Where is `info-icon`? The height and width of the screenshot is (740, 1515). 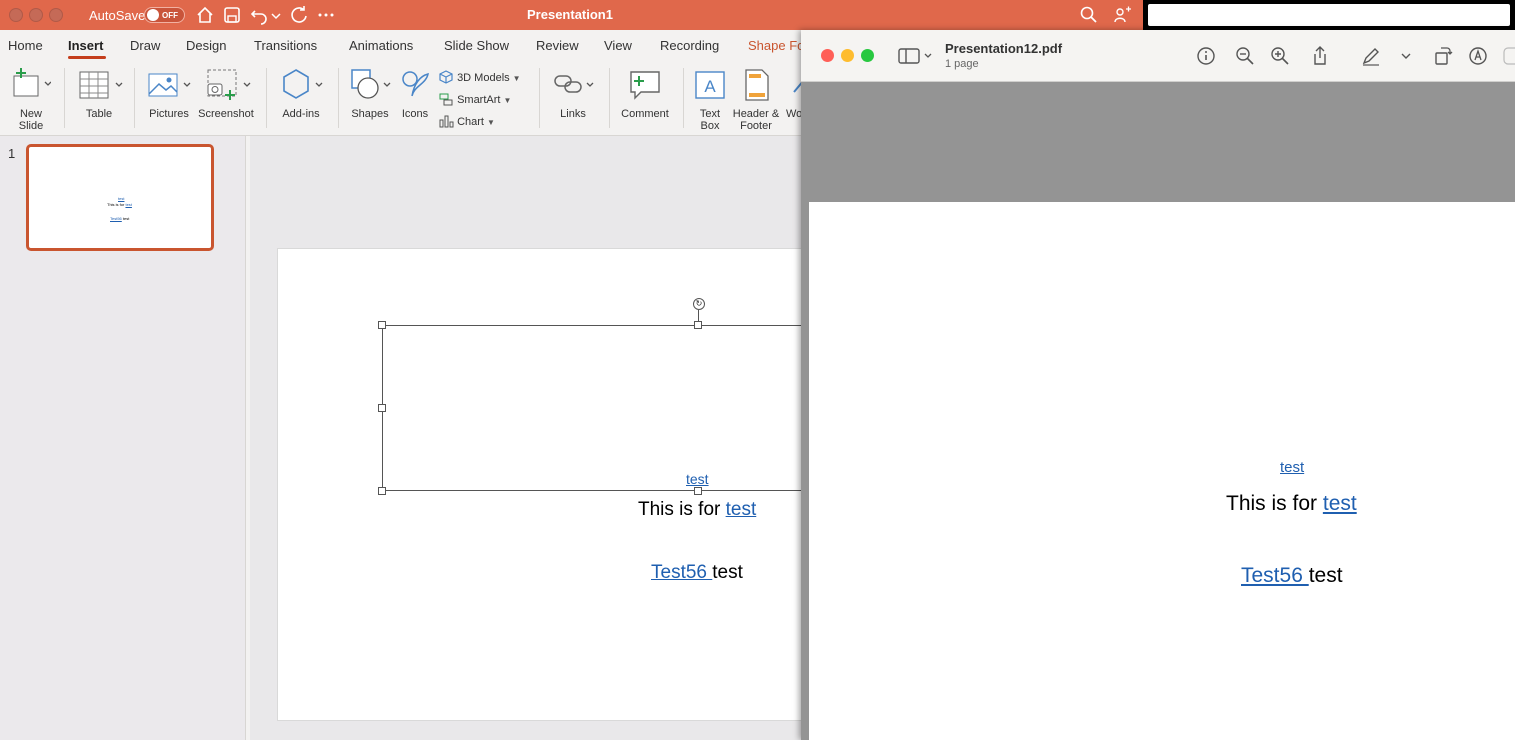 info-icon is located at coordinates (1206, 56).